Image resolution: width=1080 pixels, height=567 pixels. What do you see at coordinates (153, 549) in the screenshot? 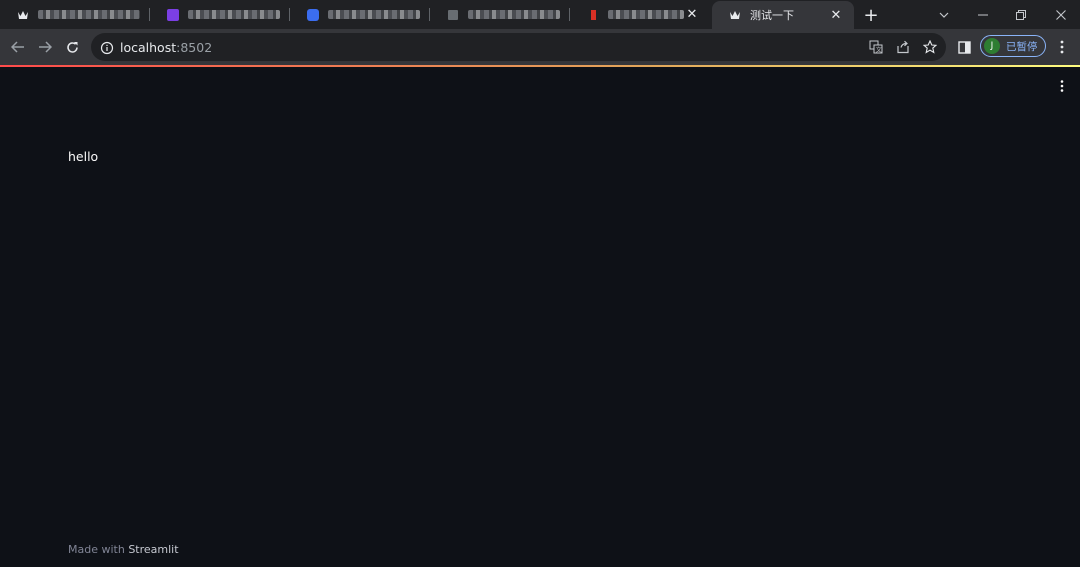
I see `streamlit-link: Streamlit` at bounding box center [153, 549].